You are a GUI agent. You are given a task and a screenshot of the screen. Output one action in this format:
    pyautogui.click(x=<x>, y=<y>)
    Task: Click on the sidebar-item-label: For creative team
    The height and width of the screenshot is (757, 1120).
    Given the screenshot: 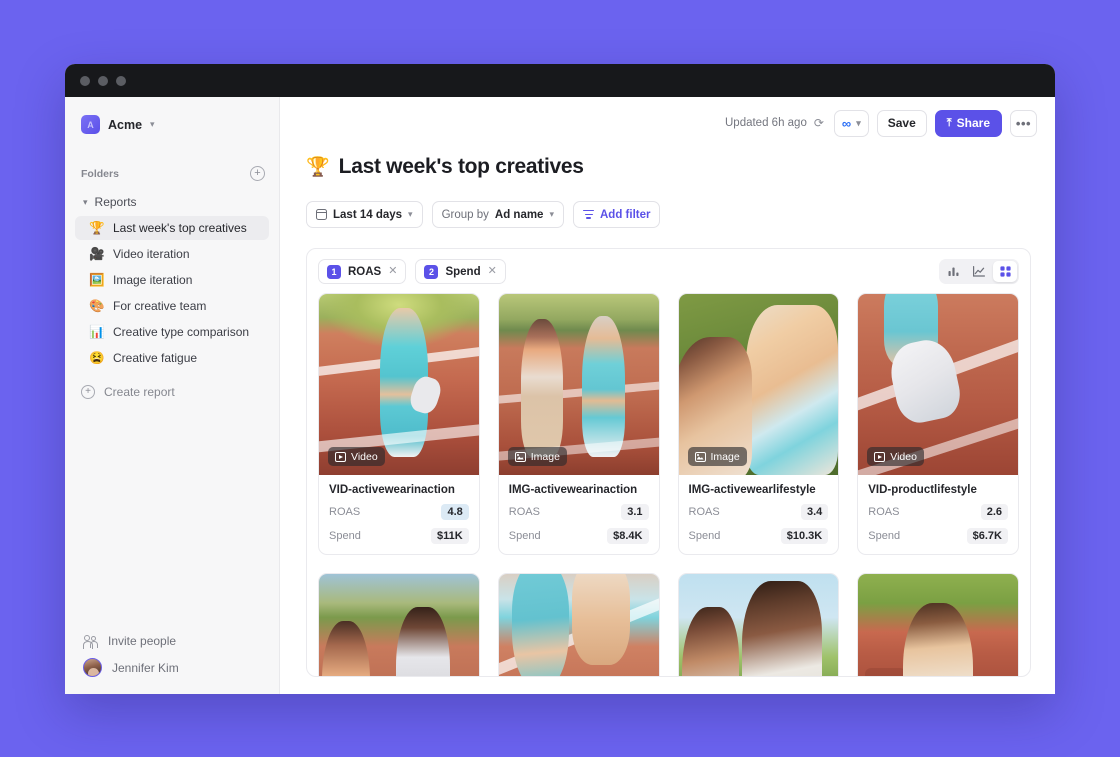 What is the action you would take?
    pyautogui.click(x=160, y=306)
    